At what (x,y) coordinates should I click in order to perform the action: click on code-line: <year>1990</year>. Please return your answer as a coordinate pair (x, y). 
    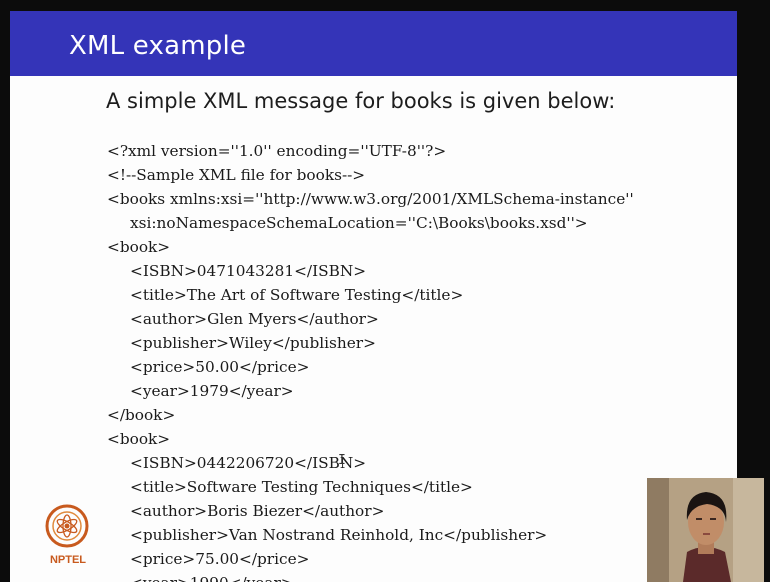
    Looking at the image, I should click on (370, 576).